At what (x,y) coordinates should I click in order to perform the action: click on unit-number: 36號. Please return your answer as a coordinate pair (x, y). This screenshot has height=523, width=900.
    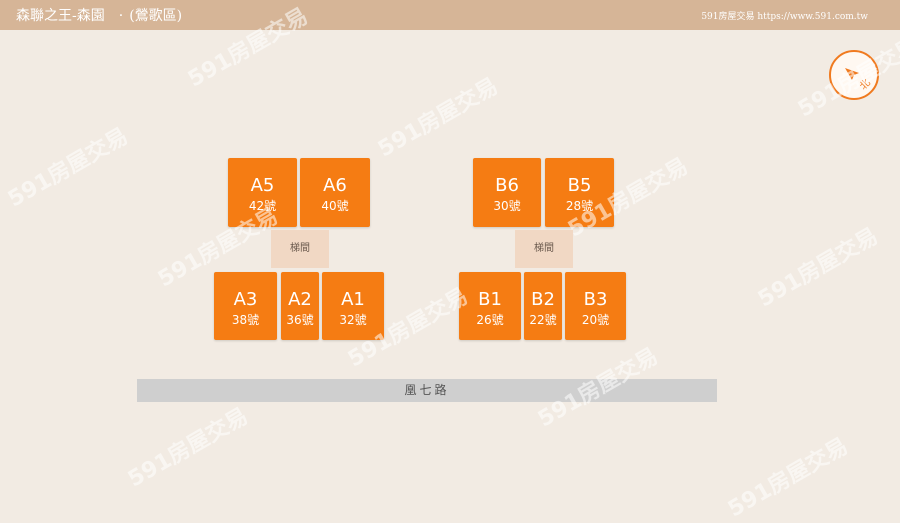
    Looking at the image, I should click on (300, 320).